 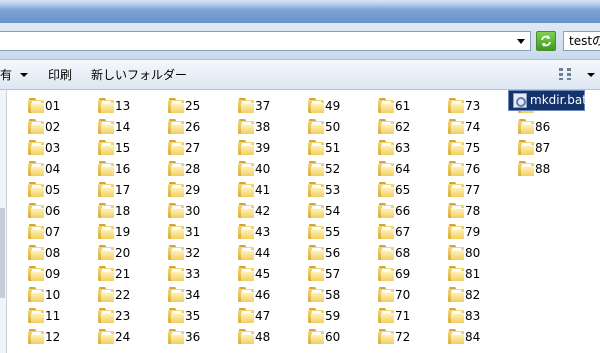 I want to click on folder-item: 06, so click(x=64, y=211).